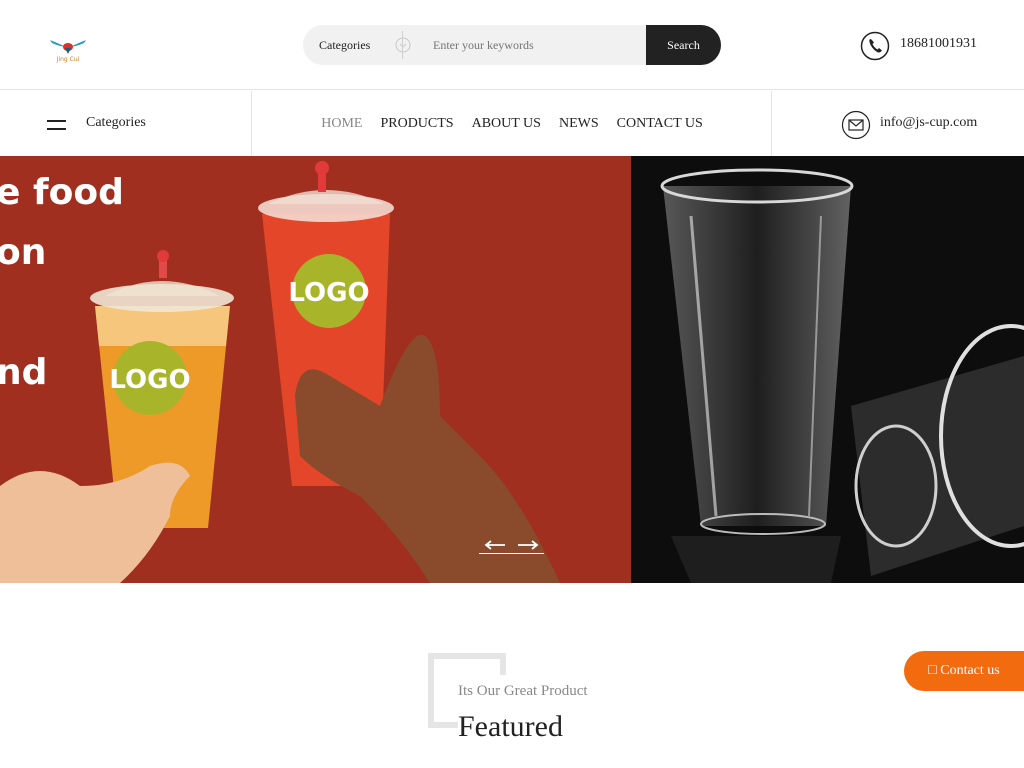 This screenshot has height=768, width=1024. Describe the element at coordinates (579, 124) in the screenshot. I see `nav-item-news: NEWS` at that location.